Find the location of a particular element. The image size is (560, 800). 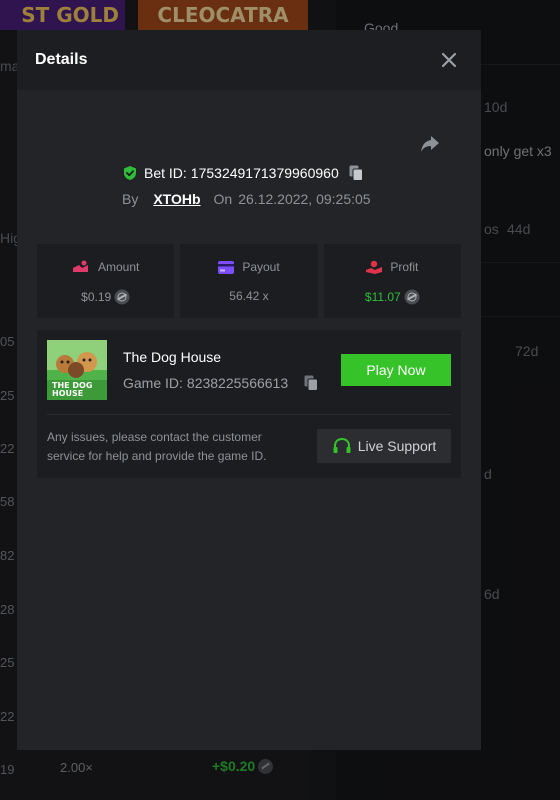

game-id-row: Game ID: 8238225566613 is located at coordinates (221, 383).